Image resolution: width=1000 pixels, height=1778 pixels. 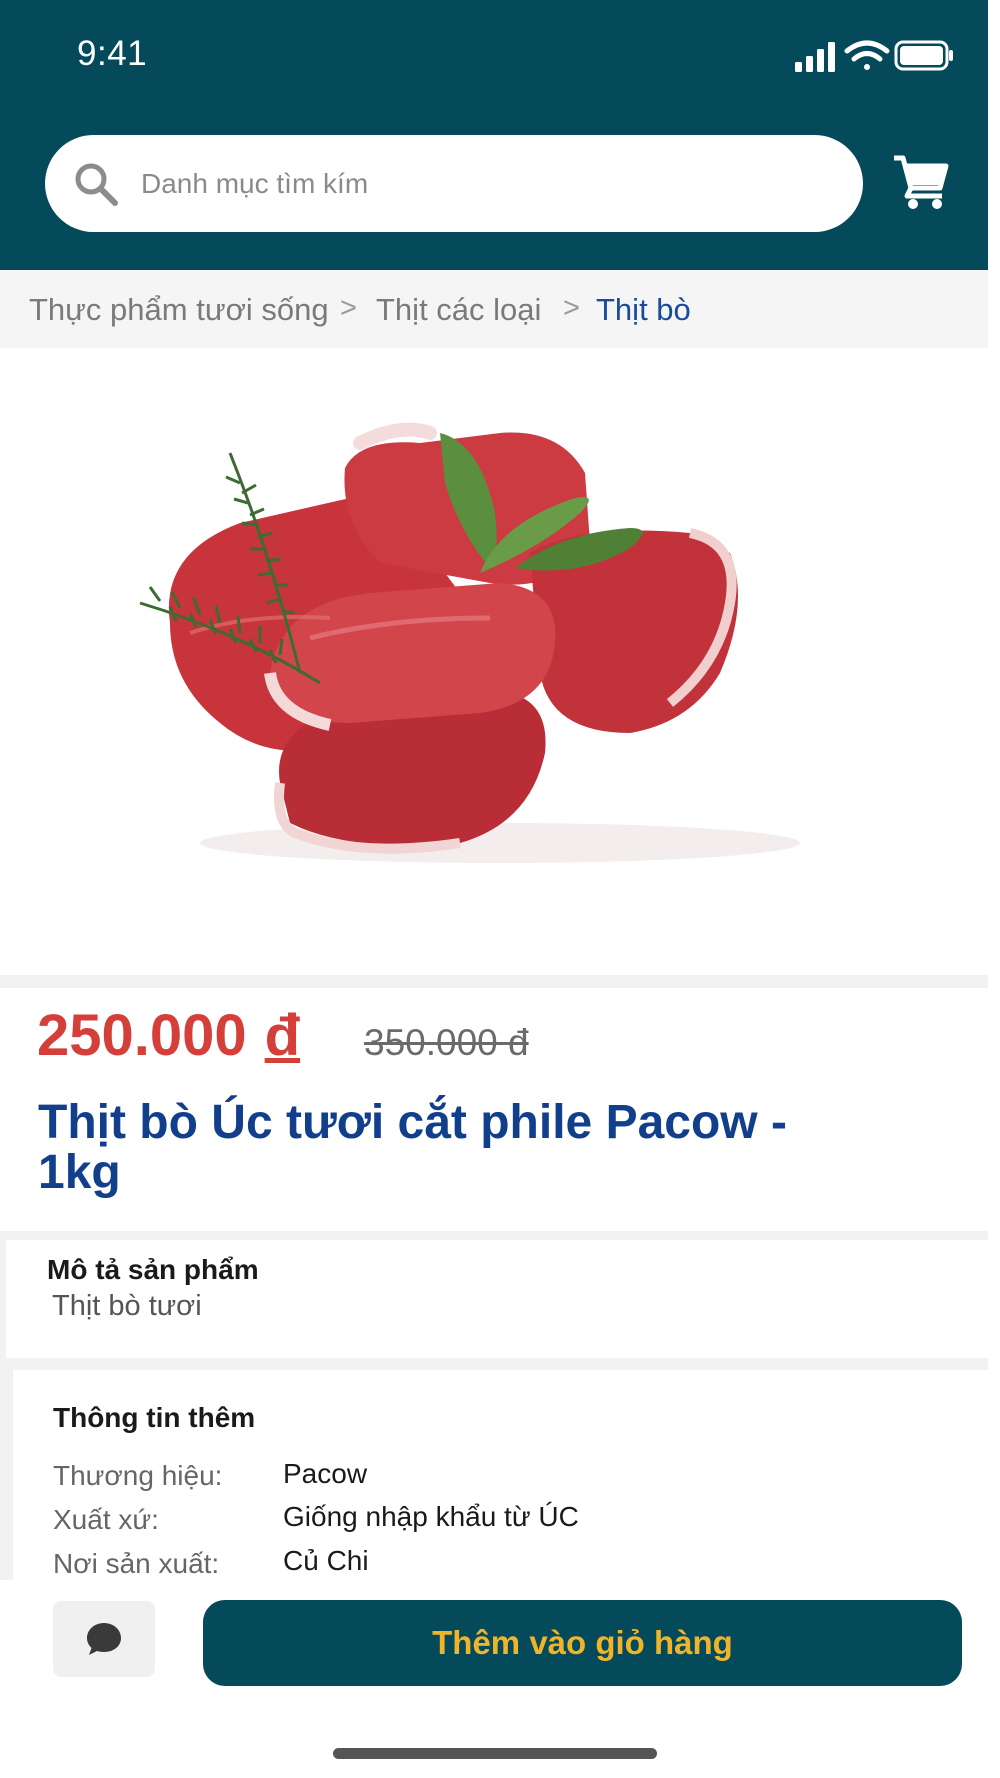 What do you see at coordinates (491, 183) in the screenshot?
I see `search-input` at bounding box center [491, 183].